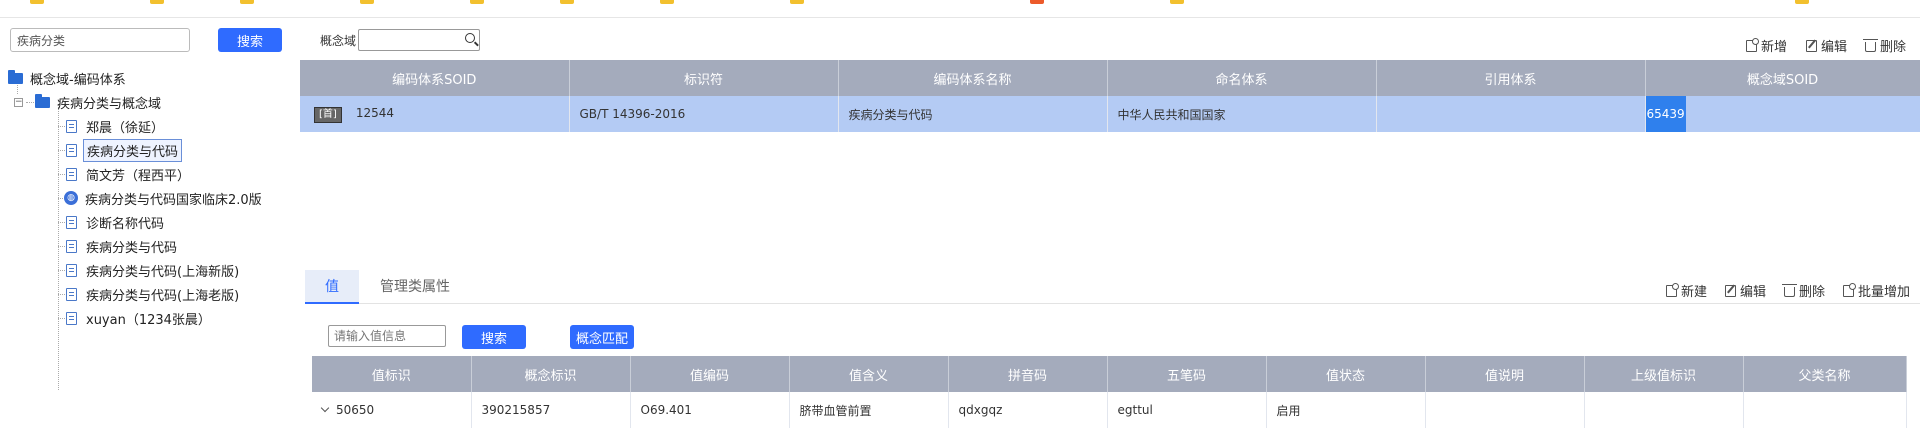 The height and width of the screenshot is (440, 1920). What do you see at coordinates (470, 38) in the screenshot?
I see `search-icon` at bounding box center [470, 38].